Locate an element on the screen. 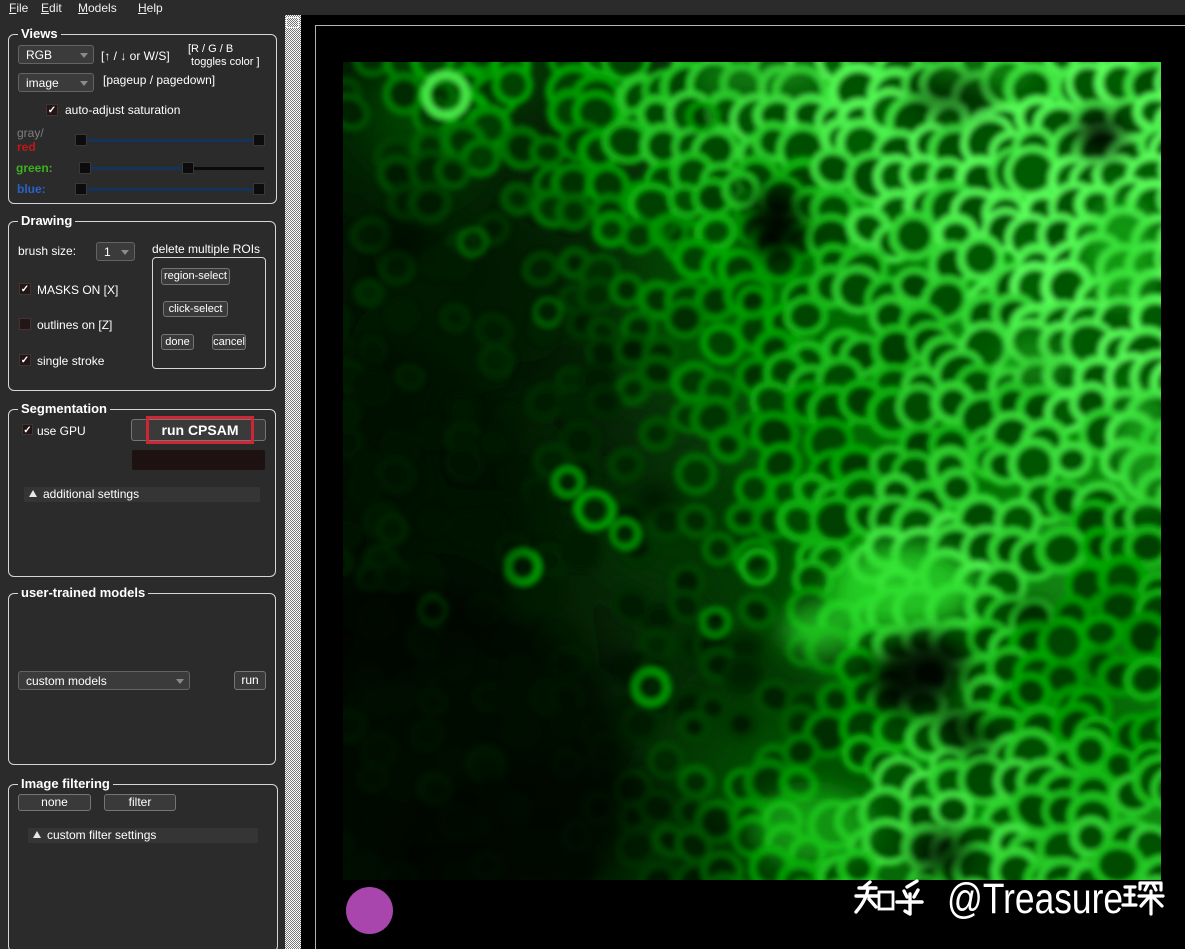  svg-text: @Treasure is located at coordinates (1035, 899).